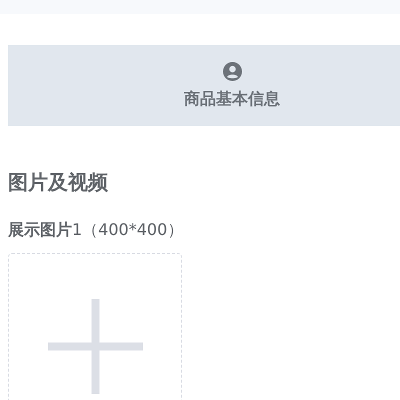  I want to click on section-title: 图片及视频, so click(58, 182).